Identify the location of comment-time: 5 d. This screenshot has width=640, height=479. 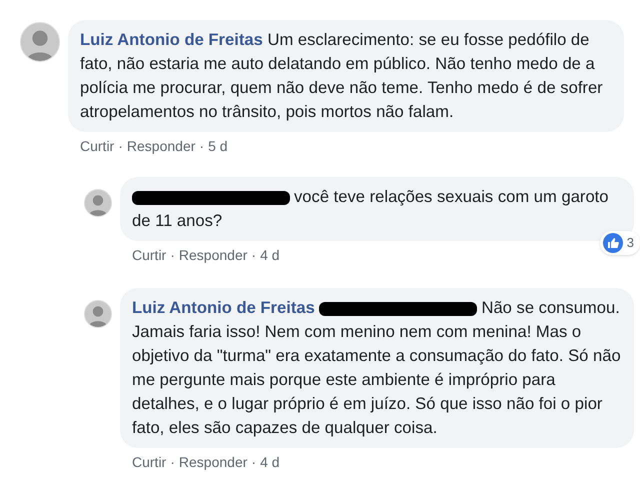
(218, 146).